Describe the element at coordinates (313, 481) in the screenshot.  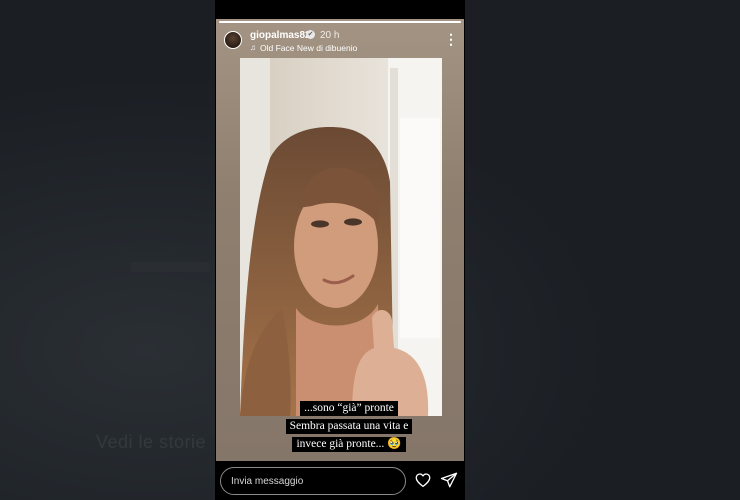
I see `message-input` at that location.